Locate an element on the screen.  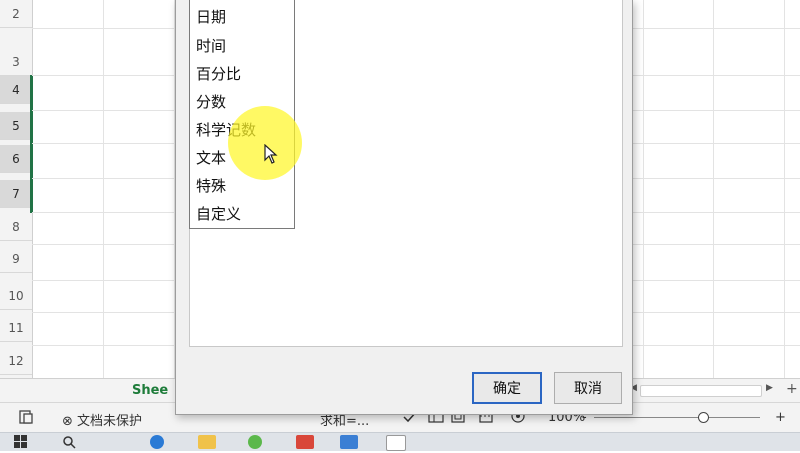
windows-taskbar is located at coordinates (400, 441).